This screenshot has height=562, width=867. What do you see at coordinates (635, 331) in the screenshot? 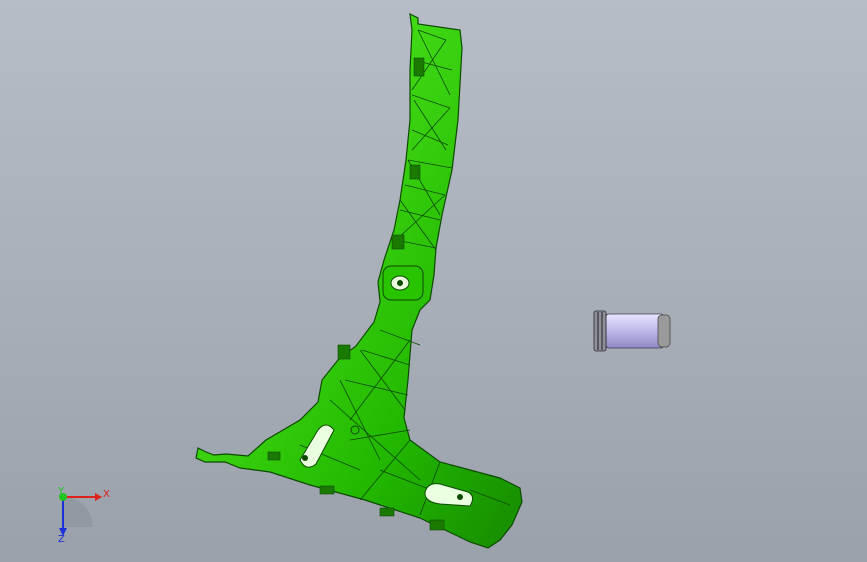
I see `cylinder-body` at bounding box center [635, 331].